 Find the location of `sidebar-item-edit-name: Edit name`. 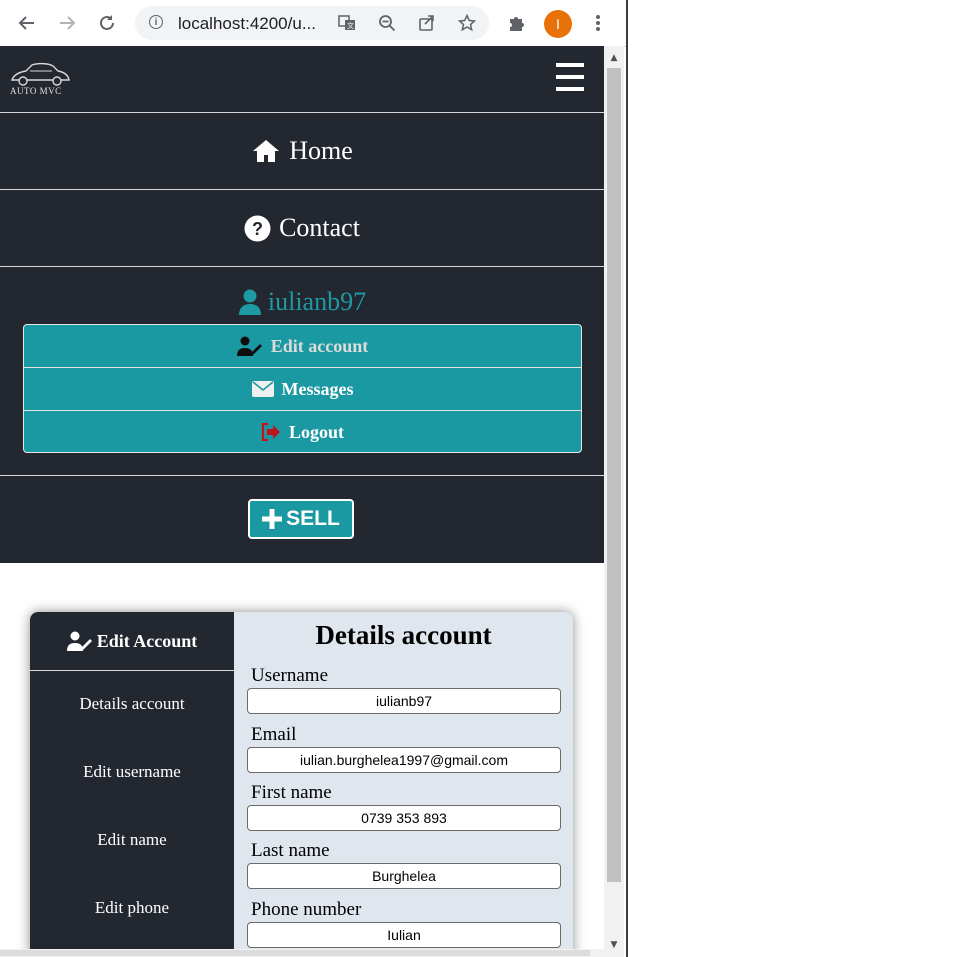

sidebar-item-edit-name: Edit name is located at coordinates (132, 840).